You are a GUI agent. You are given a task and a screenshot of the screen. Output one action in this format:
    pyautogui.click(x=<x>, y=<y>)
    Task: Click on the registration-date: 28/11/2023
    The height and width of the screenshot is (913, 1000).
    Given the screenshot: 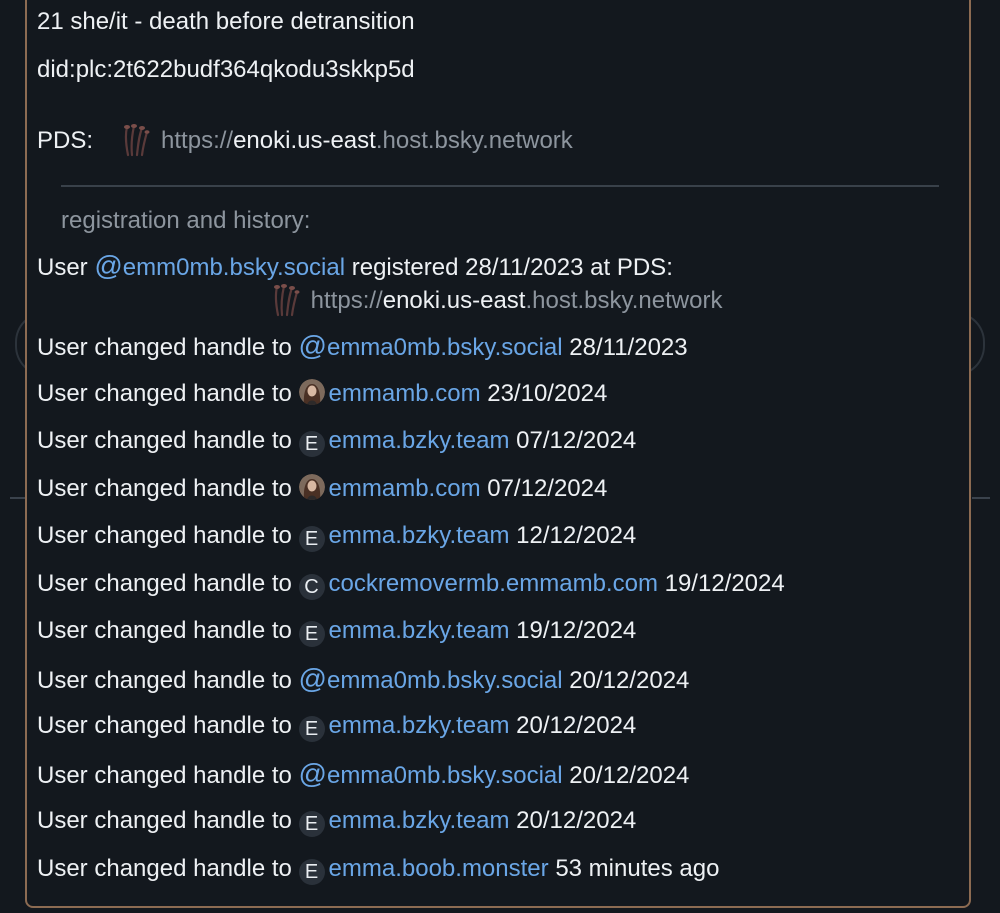 What is the action you would take?
    pyautogui.click(x=524, y=267)
    